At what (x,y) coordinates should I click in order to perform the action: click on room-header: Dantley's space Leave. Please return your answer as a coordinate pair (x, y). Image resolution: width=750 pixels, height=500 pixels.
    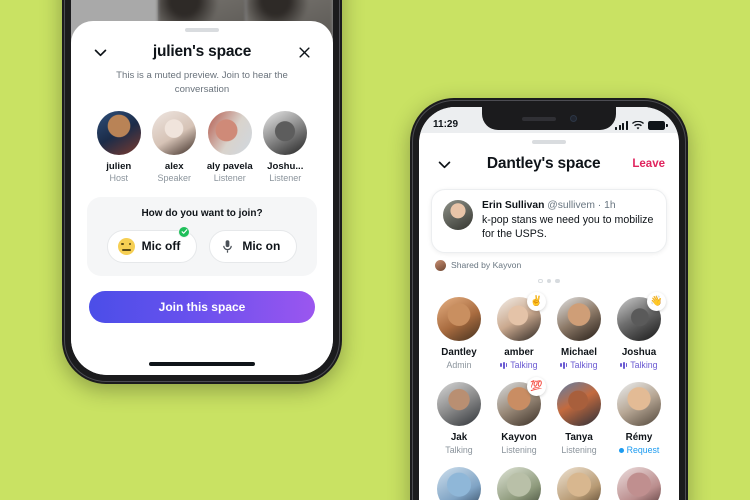
    Looking at the image, I should click on (549, 160).